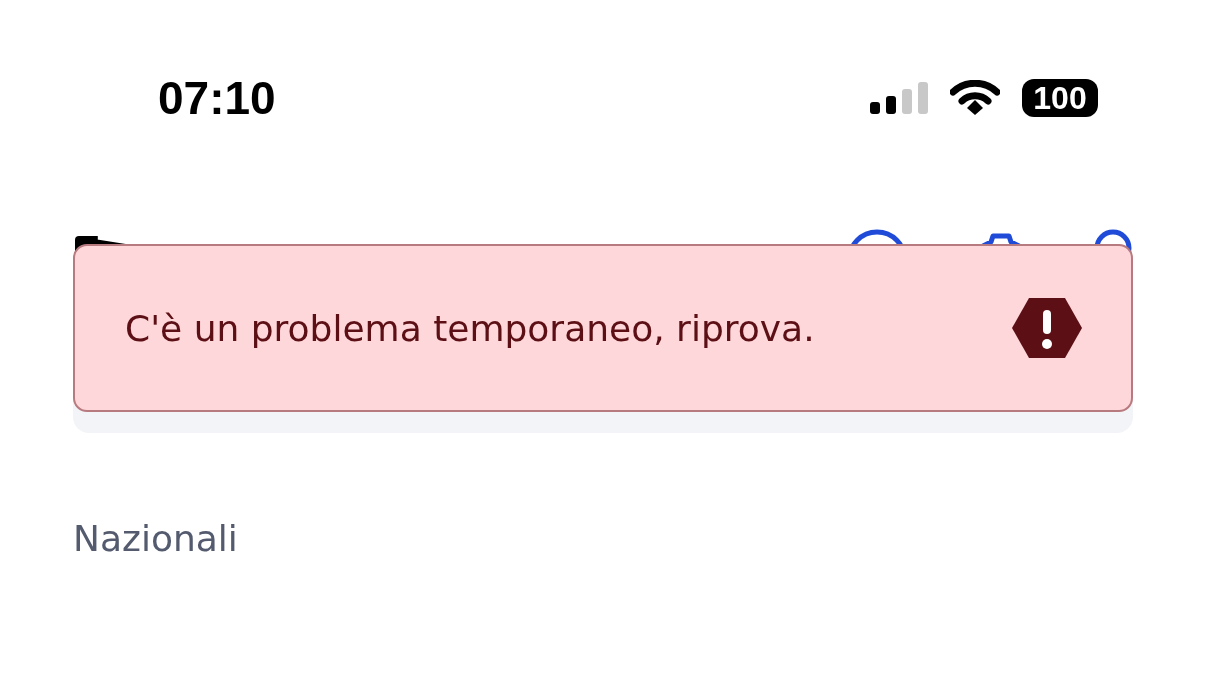 Image resolution: width=1206 pixels, height=692 pixels. I want to click on wifi-icon, so click(975, 98).